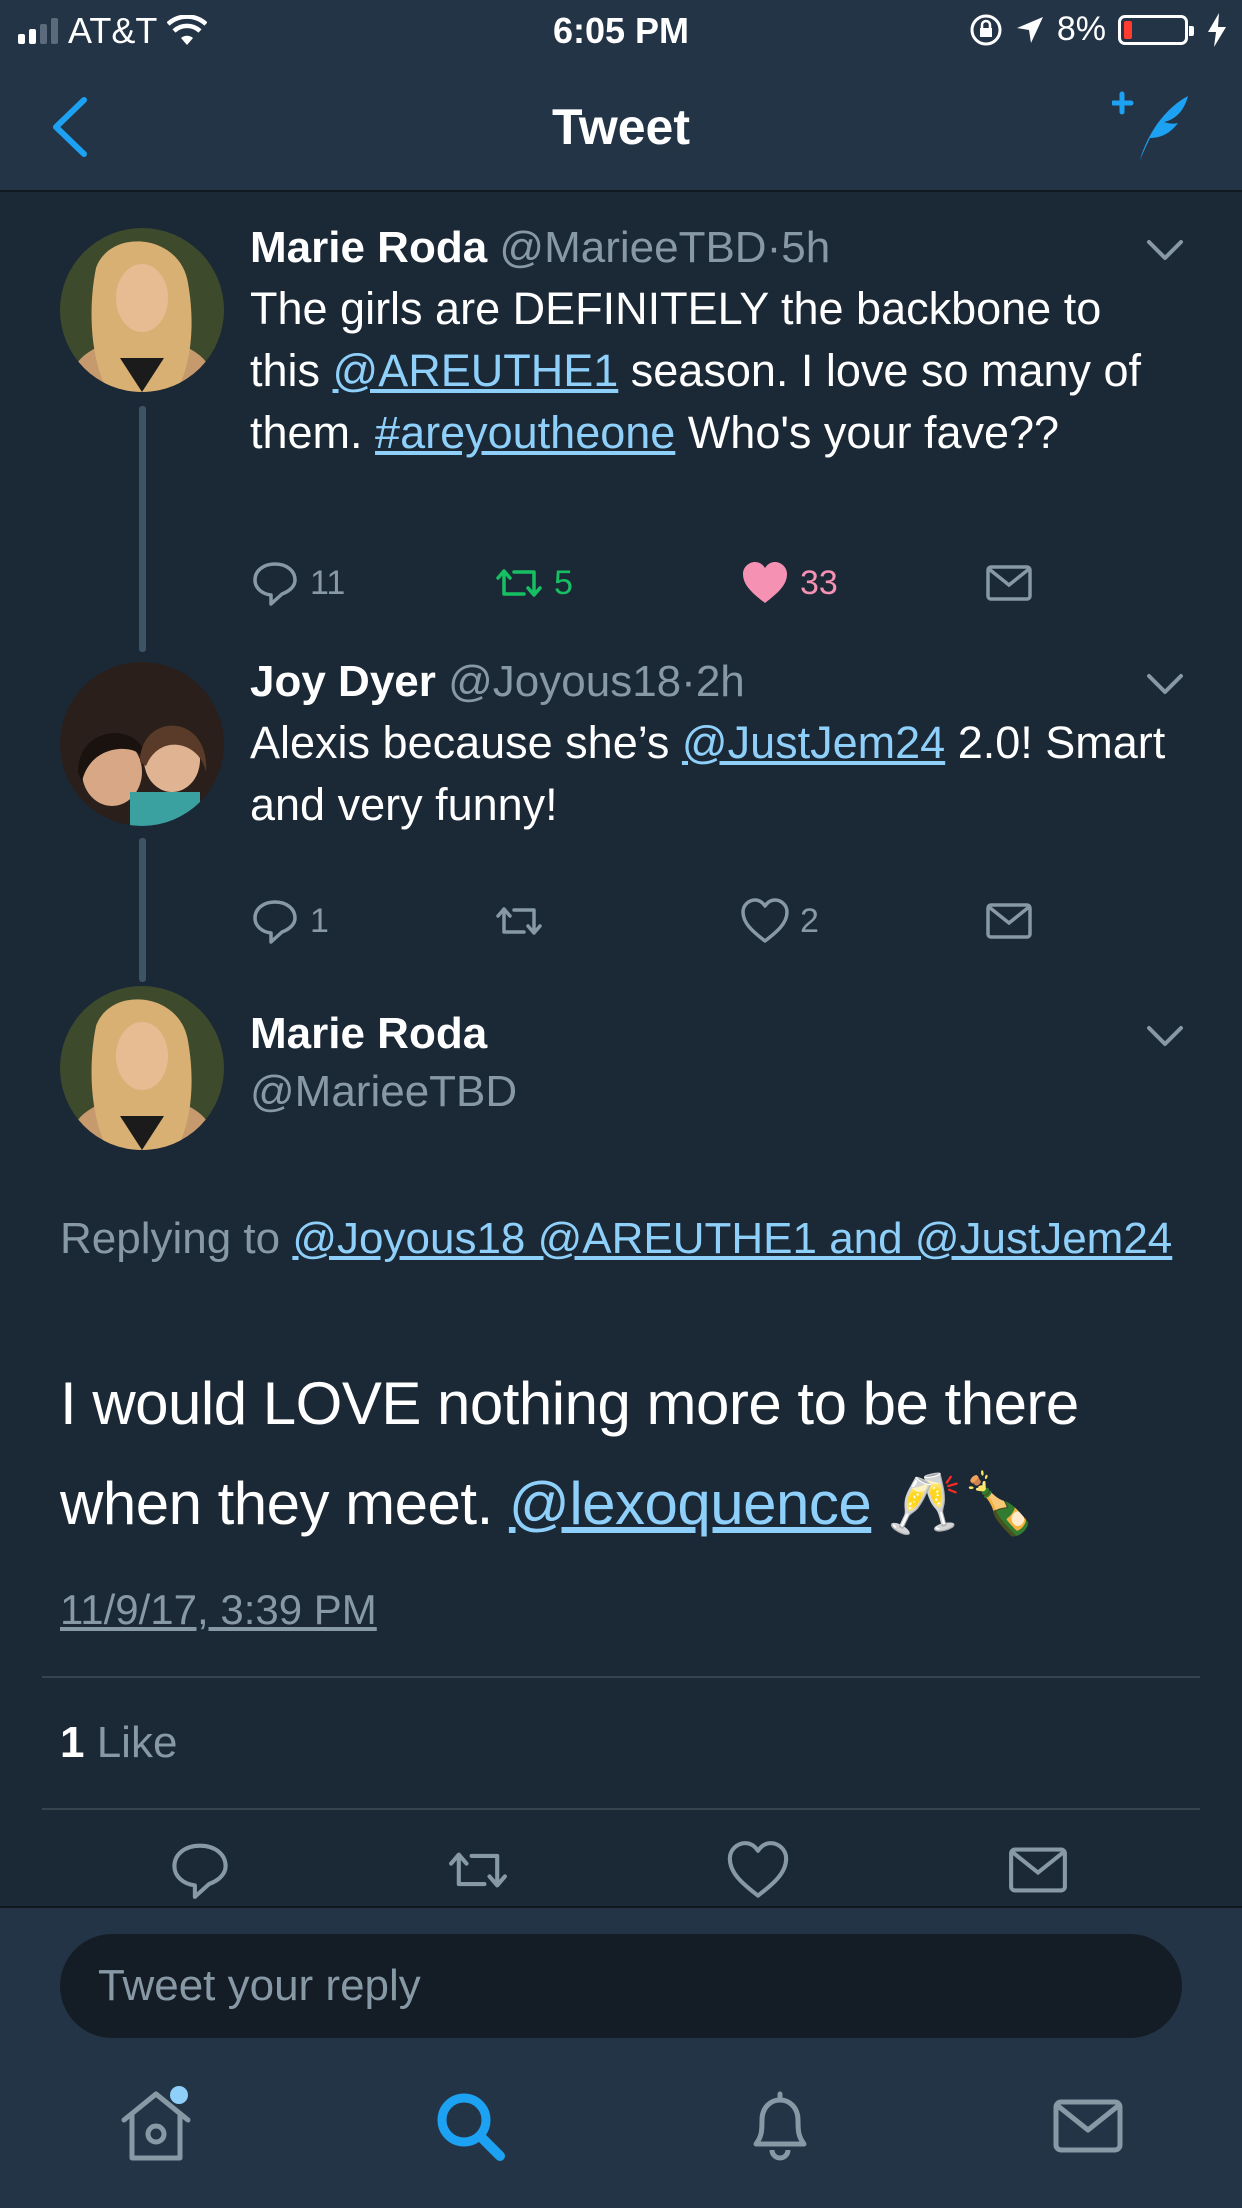  I want to click on tweet-header: Marie Roda @MarieeTBD·5h, so click(711, 248).